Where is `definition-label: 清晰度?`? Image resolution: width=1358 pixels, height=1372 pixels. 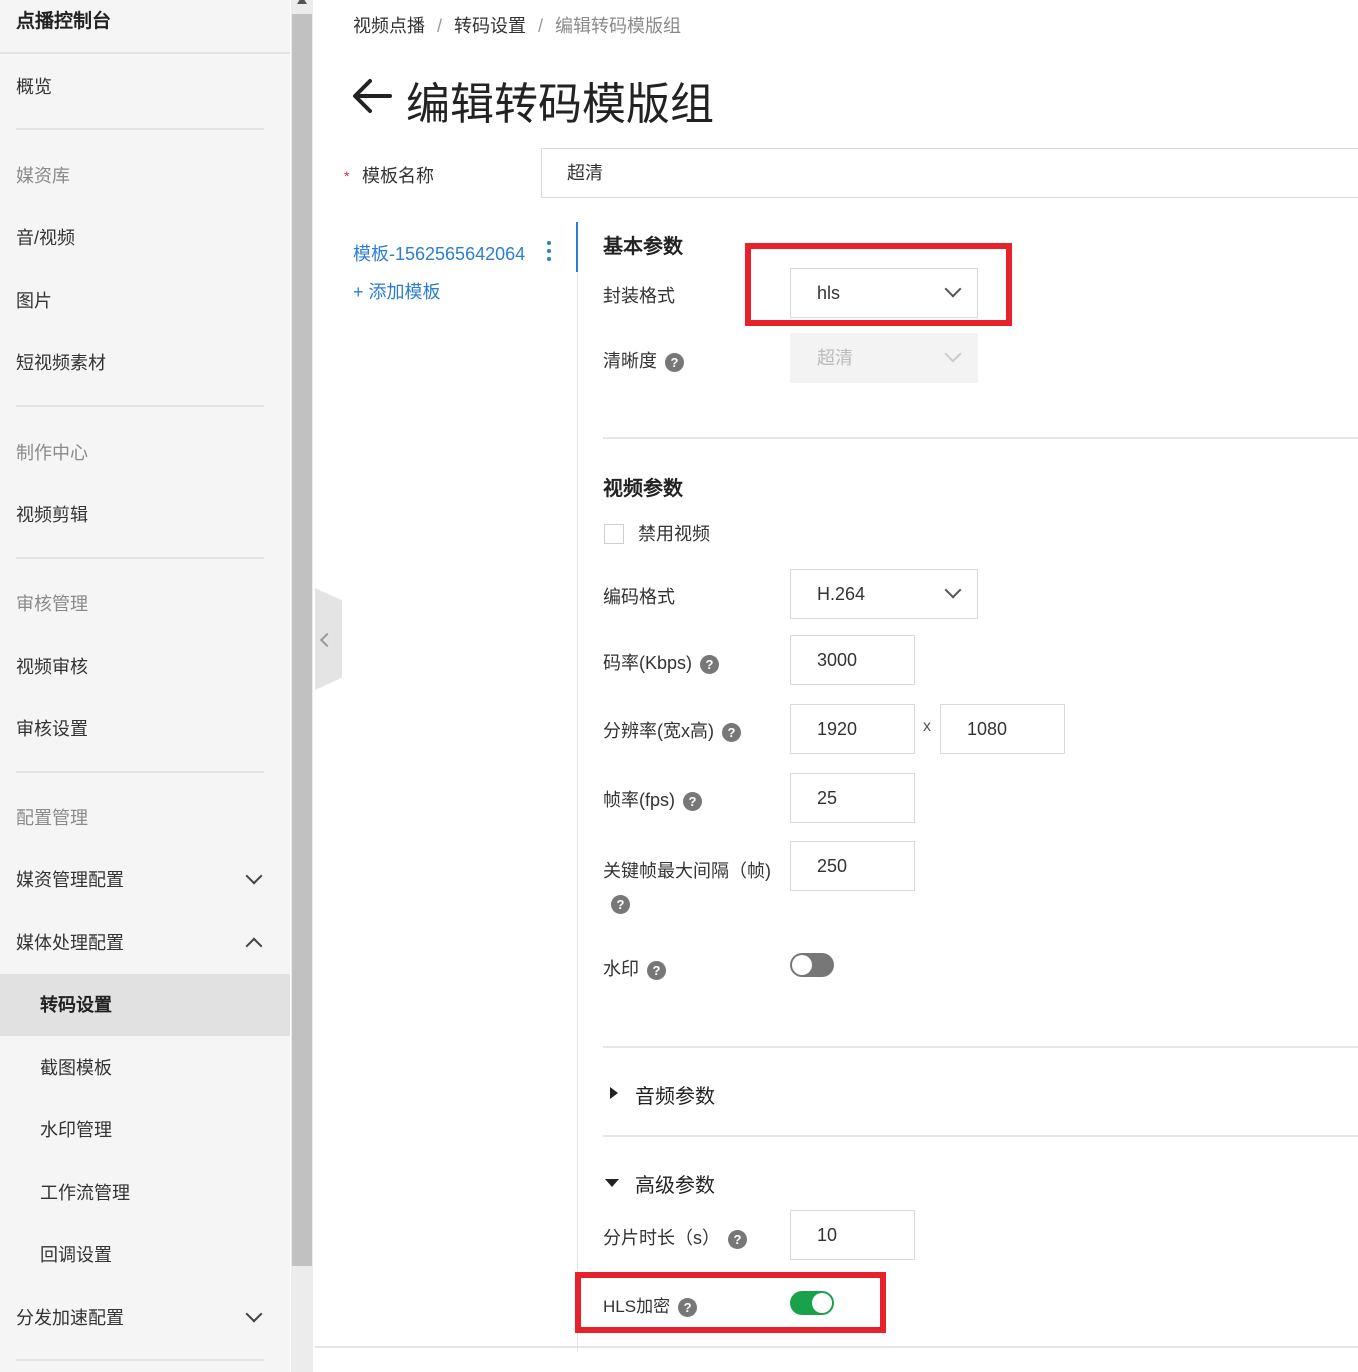 definition-label: 清晰度? is located at coordinates (643, 360).